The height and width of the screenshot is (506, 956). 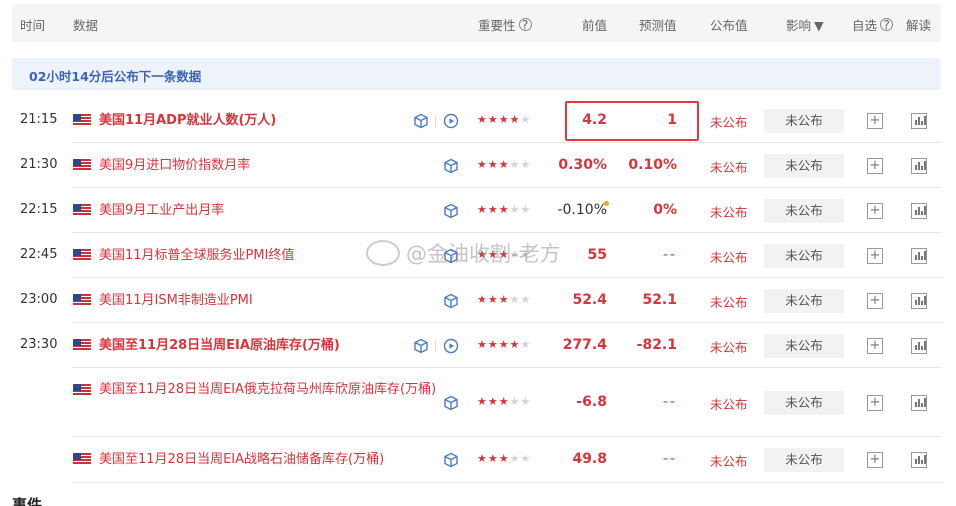 What do you see at coordinates (264, 346) in the screenshot?
I see `row-title: 美国至11月28日当周EIA原油库存(万桶)` at bounding box center [264, 346].